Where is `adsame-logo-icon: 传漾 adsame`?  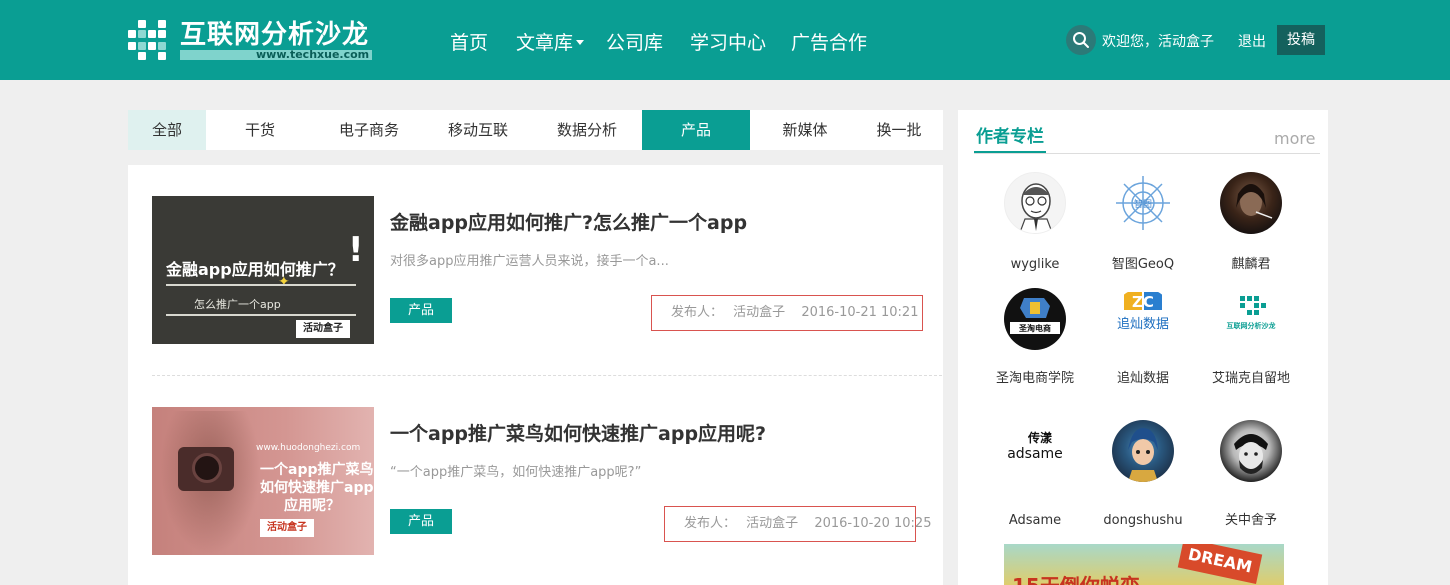
adsame-logo-icon: 传漾 adsame is located at coordinates (1035, 446).